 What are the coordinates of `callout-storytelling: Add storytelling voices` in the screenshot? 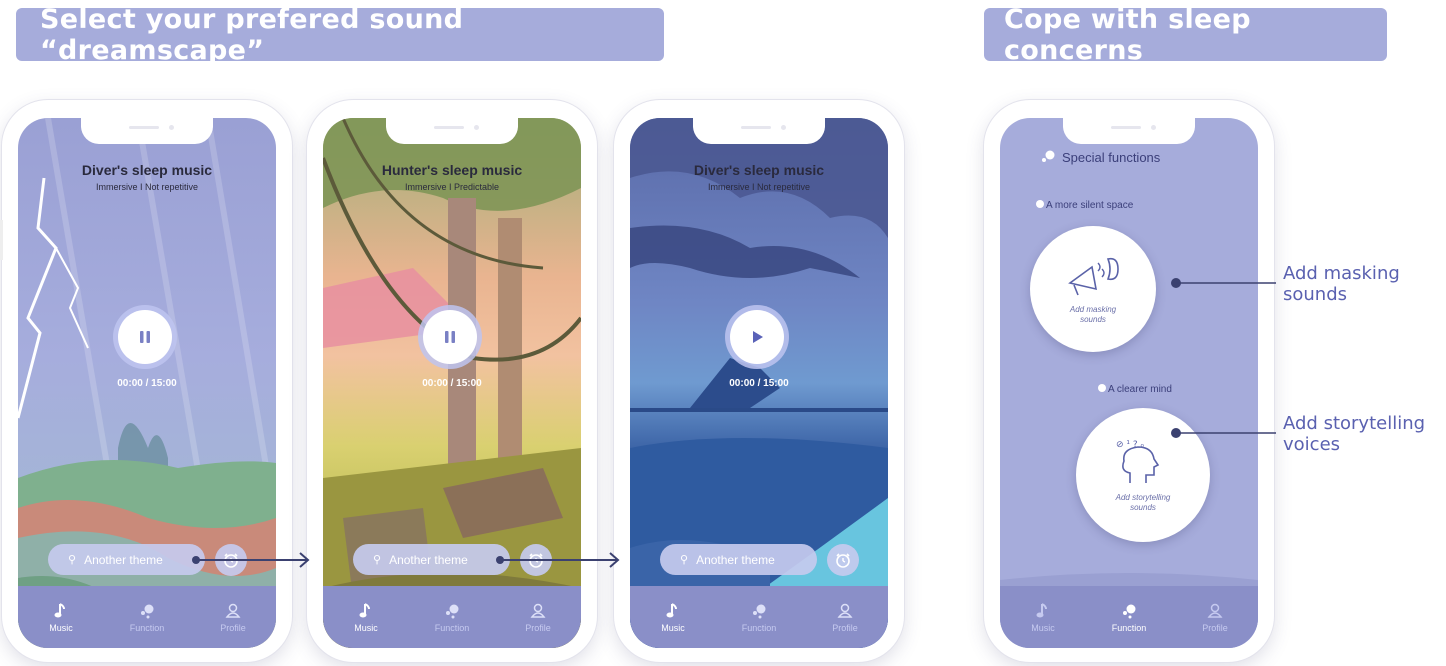 It's located at (1354, 434).